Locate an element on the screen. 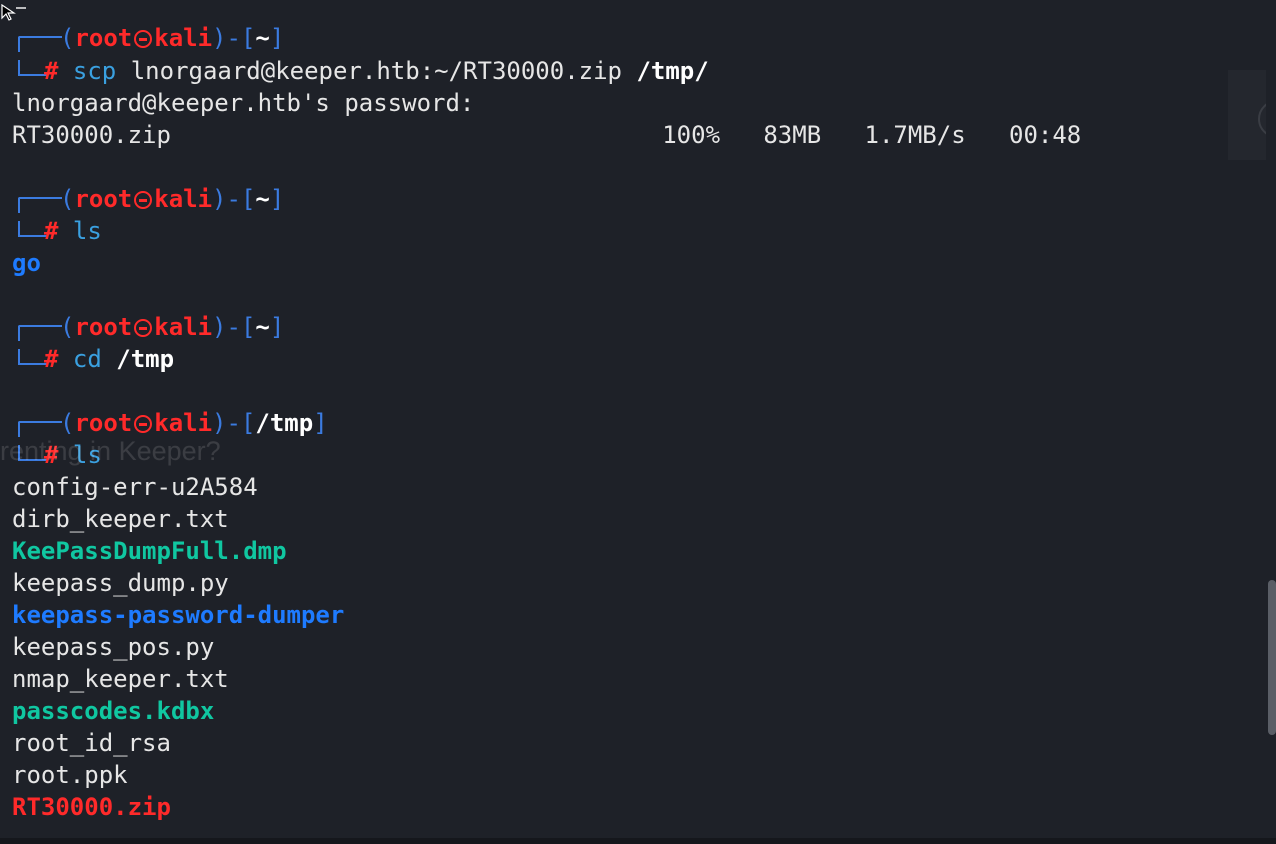  scrollbar-thumb is located at coordinates (1272, 657).